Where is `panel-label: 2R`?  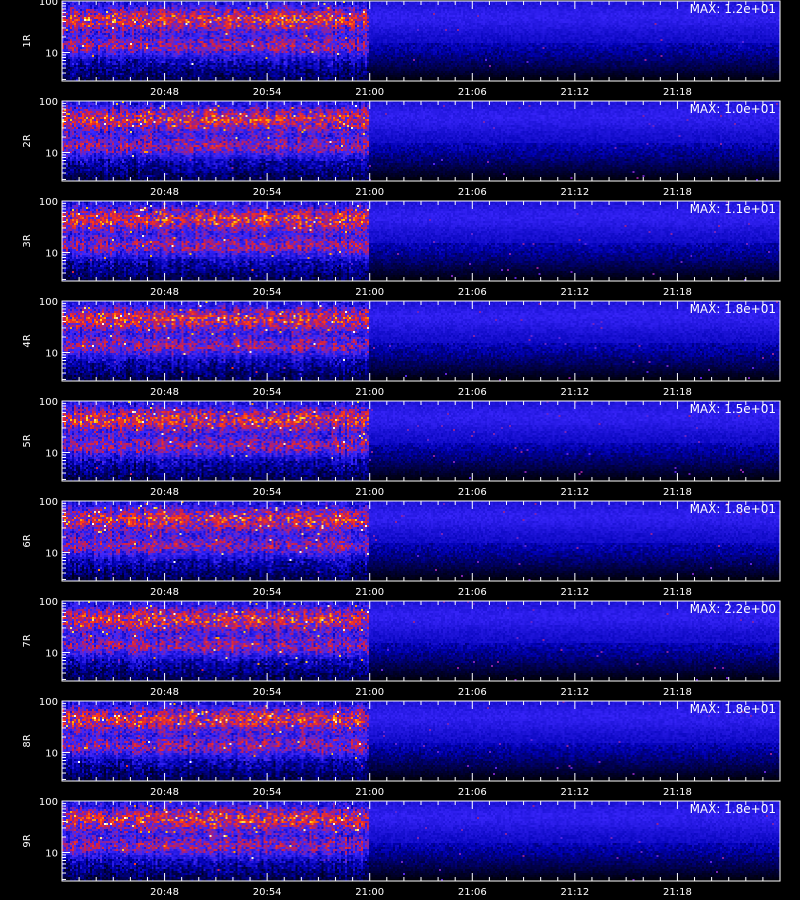
panel-label: 2R is located at coordinates (27, 140).